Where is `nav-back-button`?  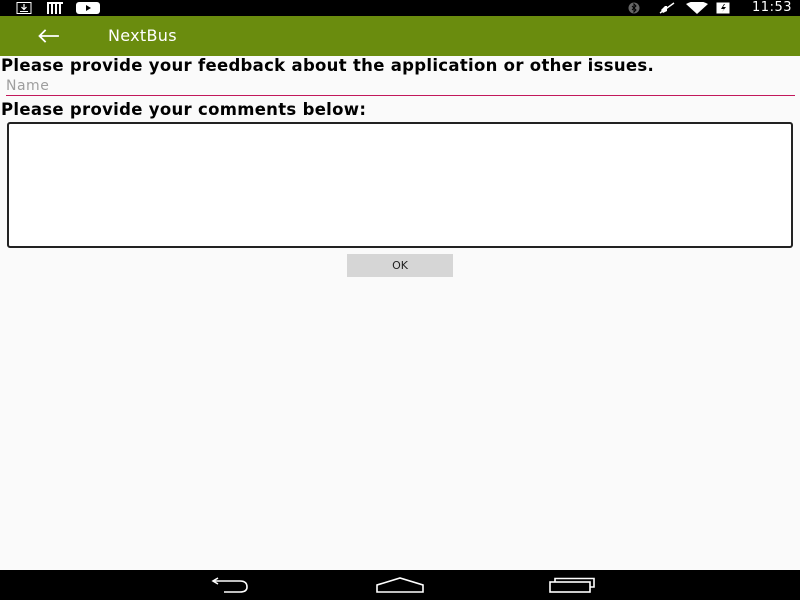 nav-back-button is located at coordinates (228, 585).